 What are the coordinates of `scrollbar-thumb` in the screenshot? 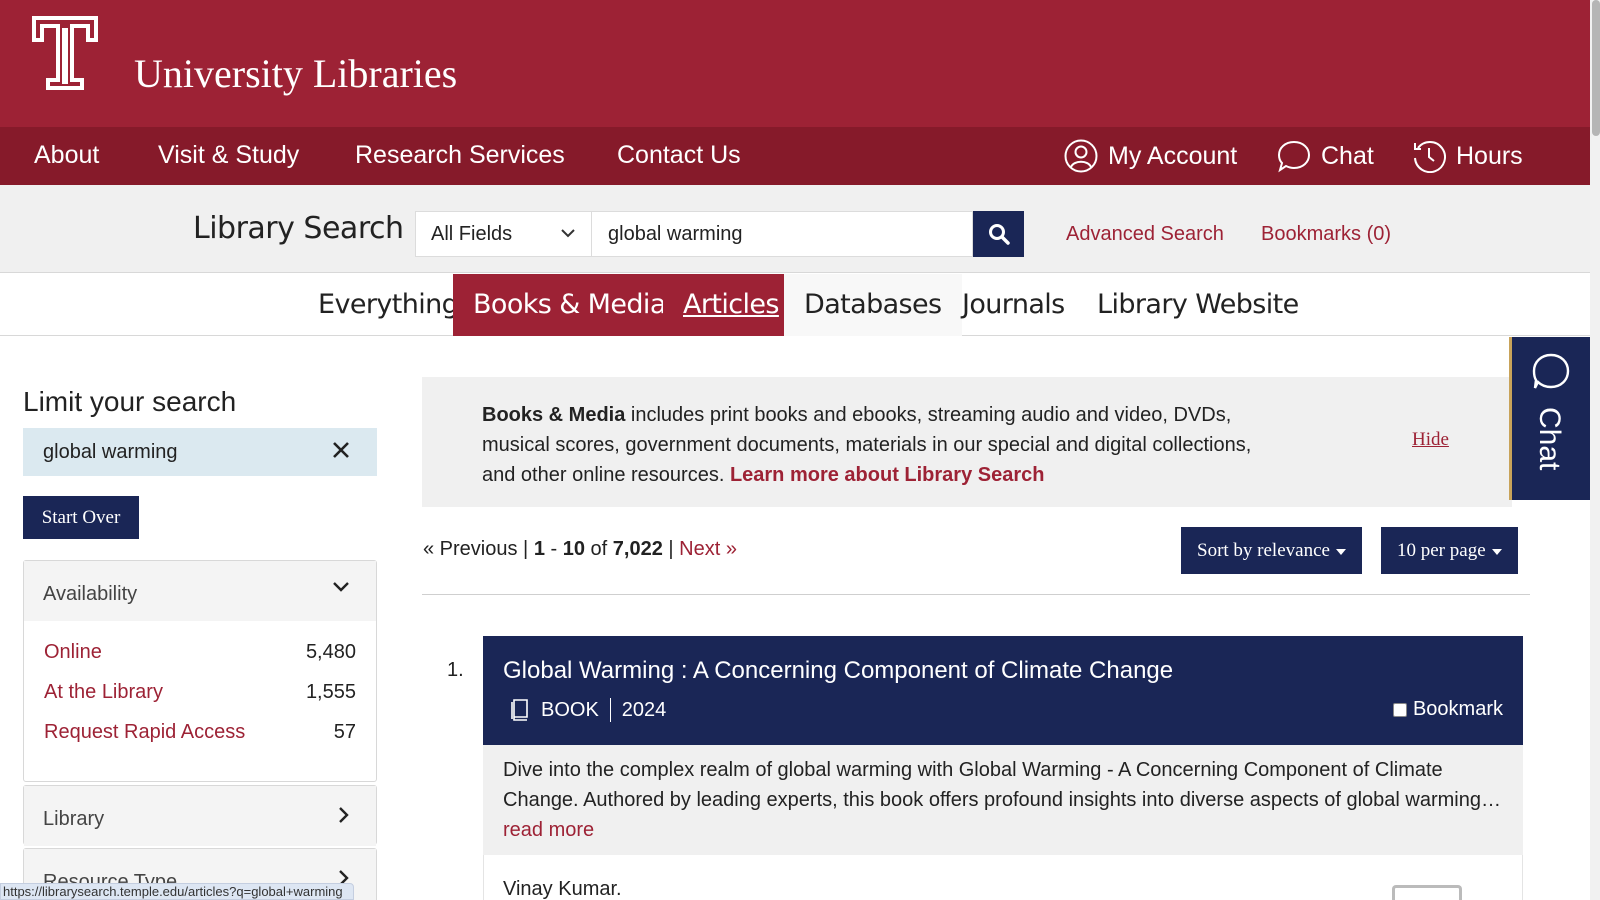 It's located at (1596, 68).